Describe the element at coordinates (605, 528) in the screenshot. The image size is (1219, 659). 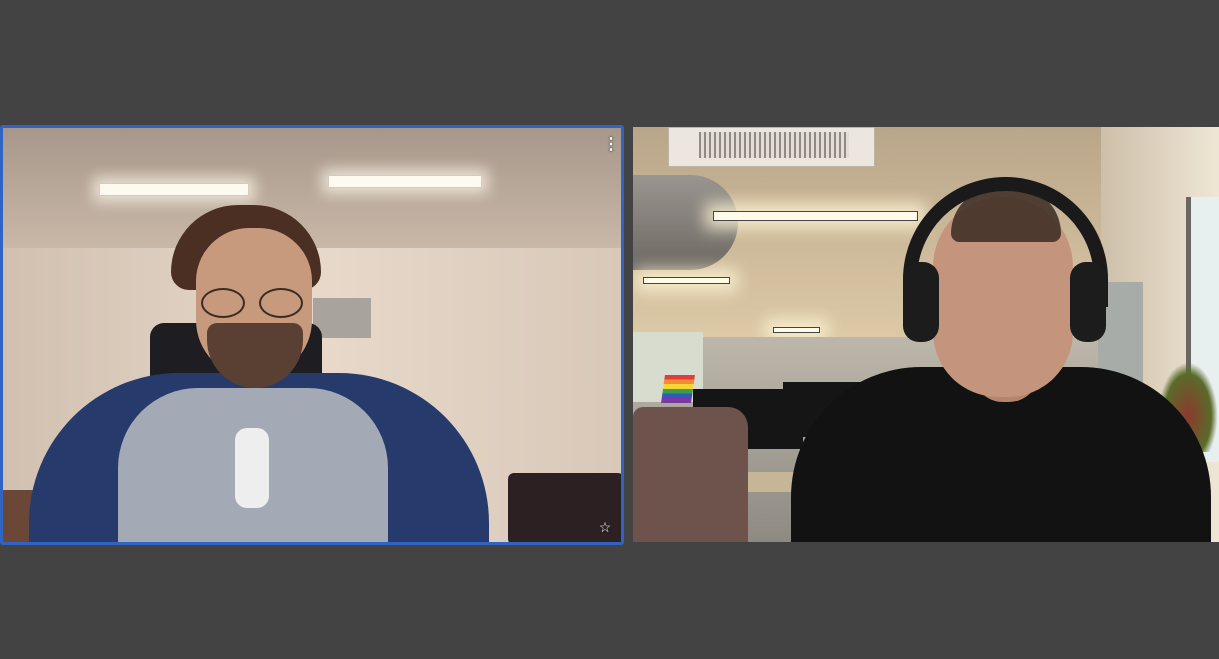
I see `star-icon: ☆` at that location.